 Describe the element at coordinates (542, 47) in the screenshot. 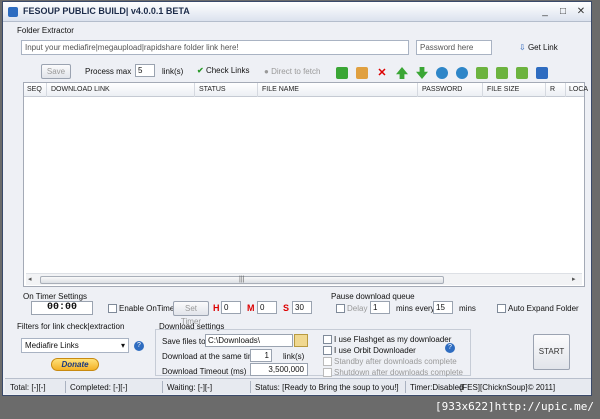

I see `get-link-label: Get Link` at that location.